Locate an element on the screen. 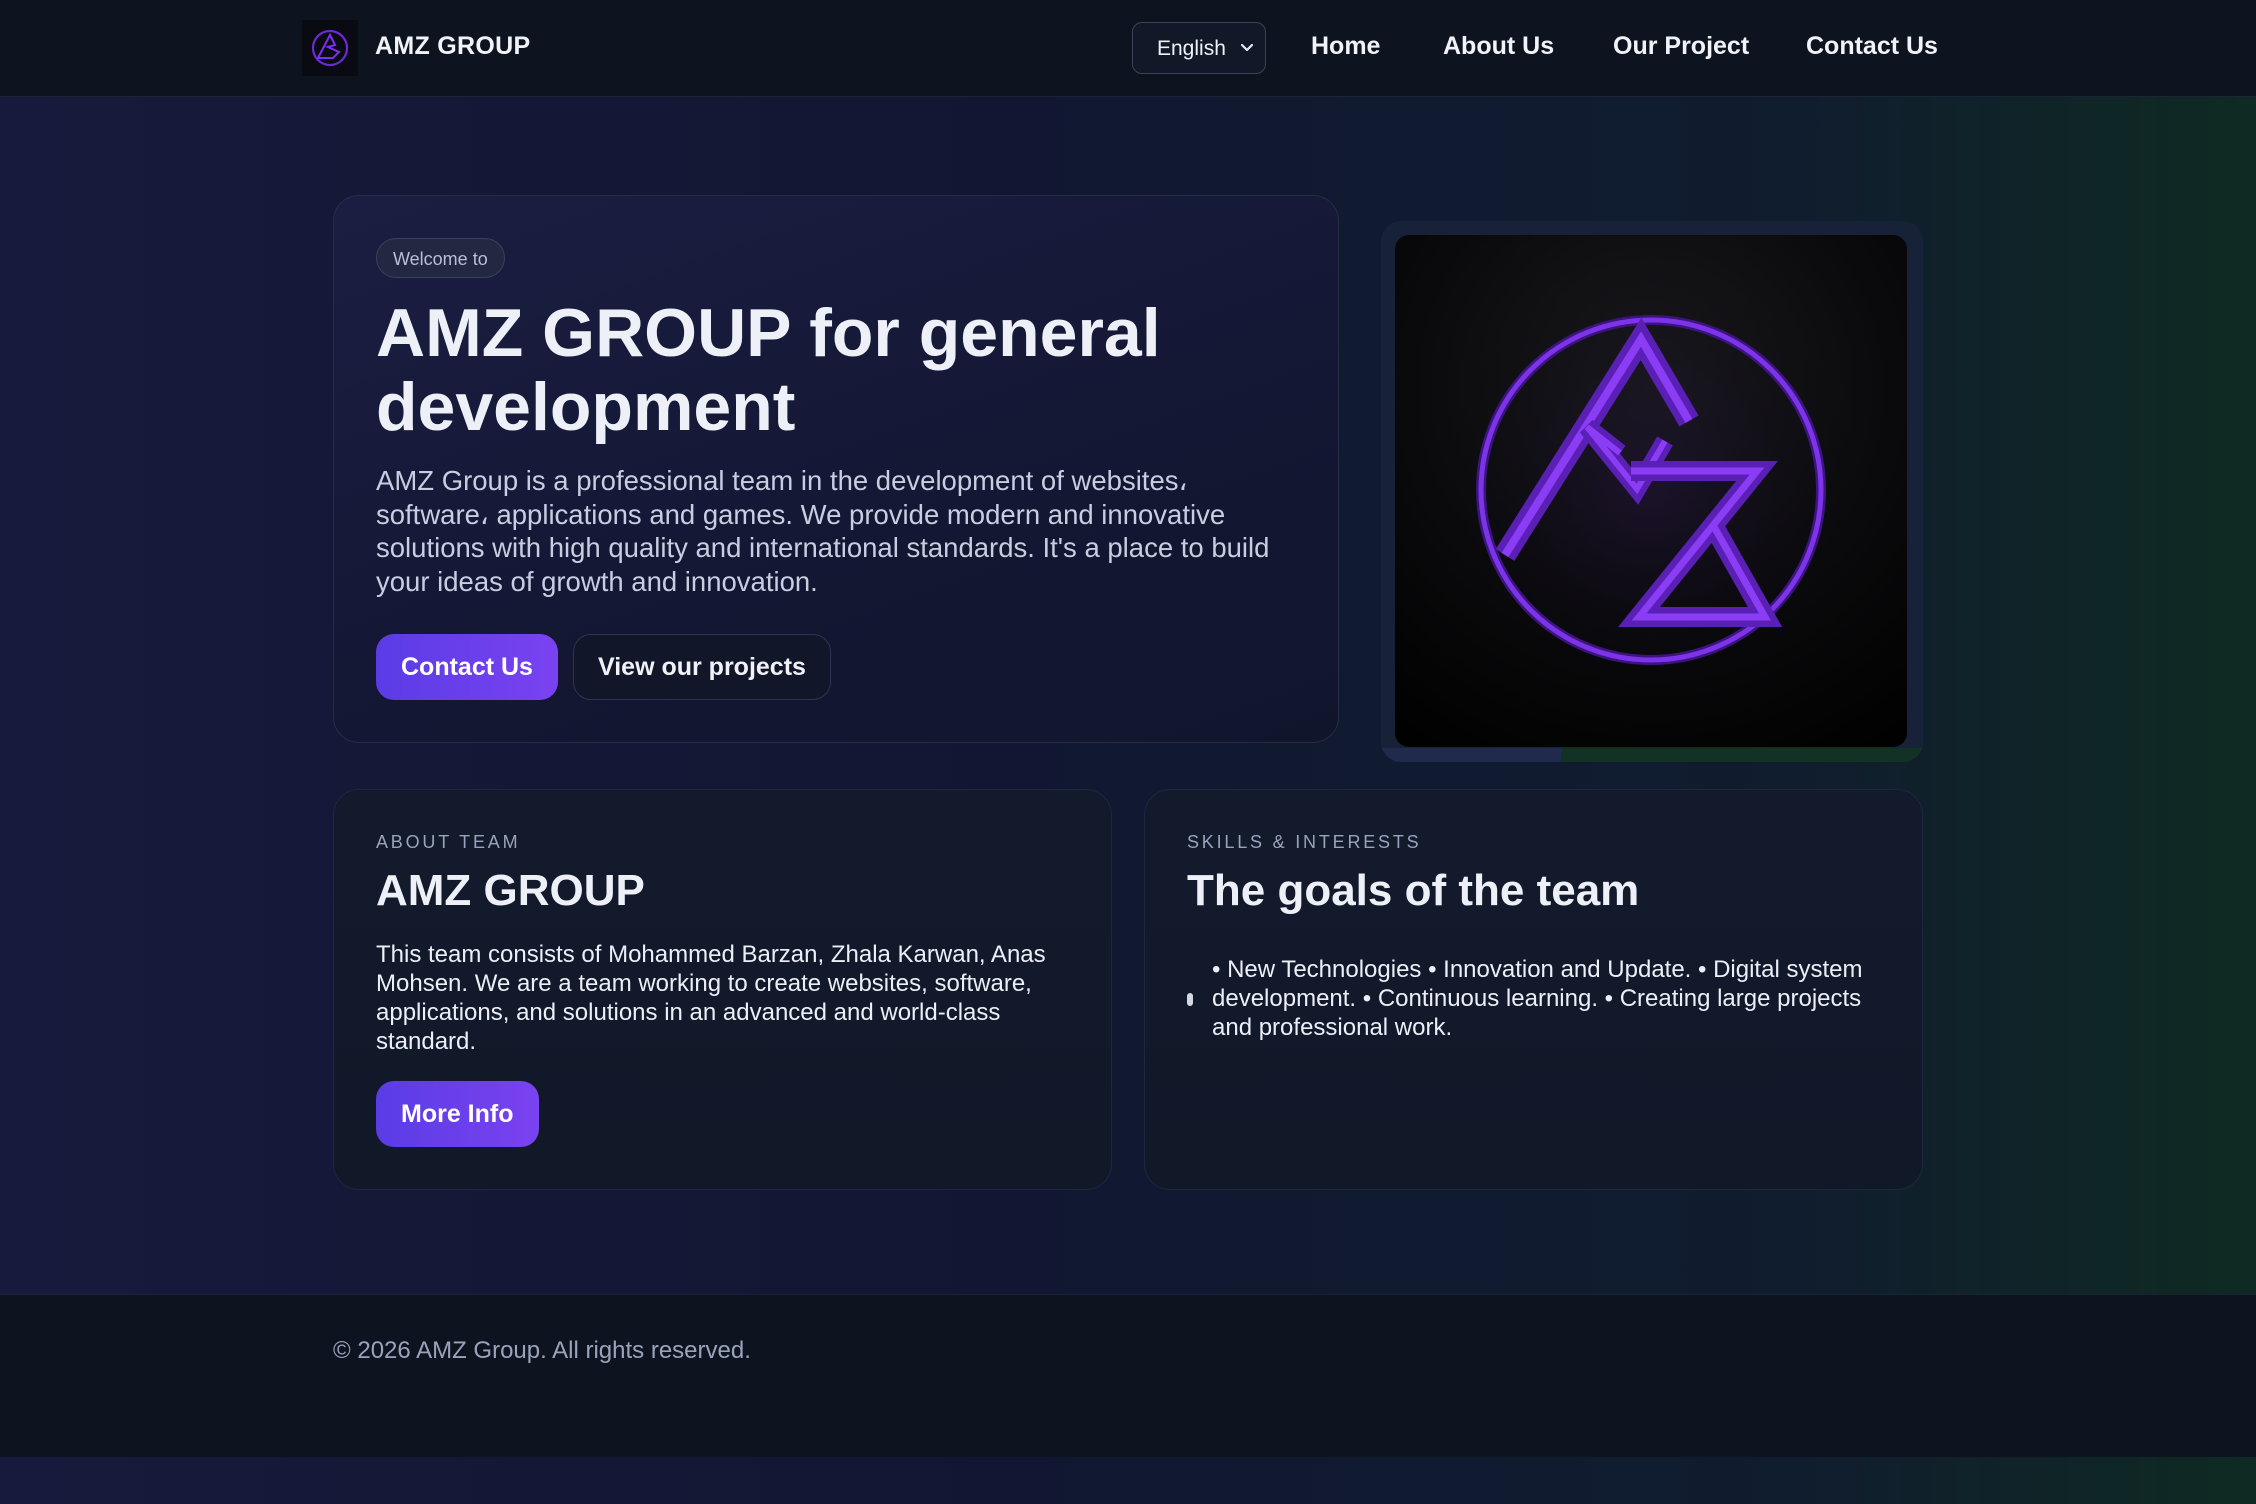 The height and width of the screenshot is (1504, 2256). chevron-down-icon is located at coordinates (1247, 47).